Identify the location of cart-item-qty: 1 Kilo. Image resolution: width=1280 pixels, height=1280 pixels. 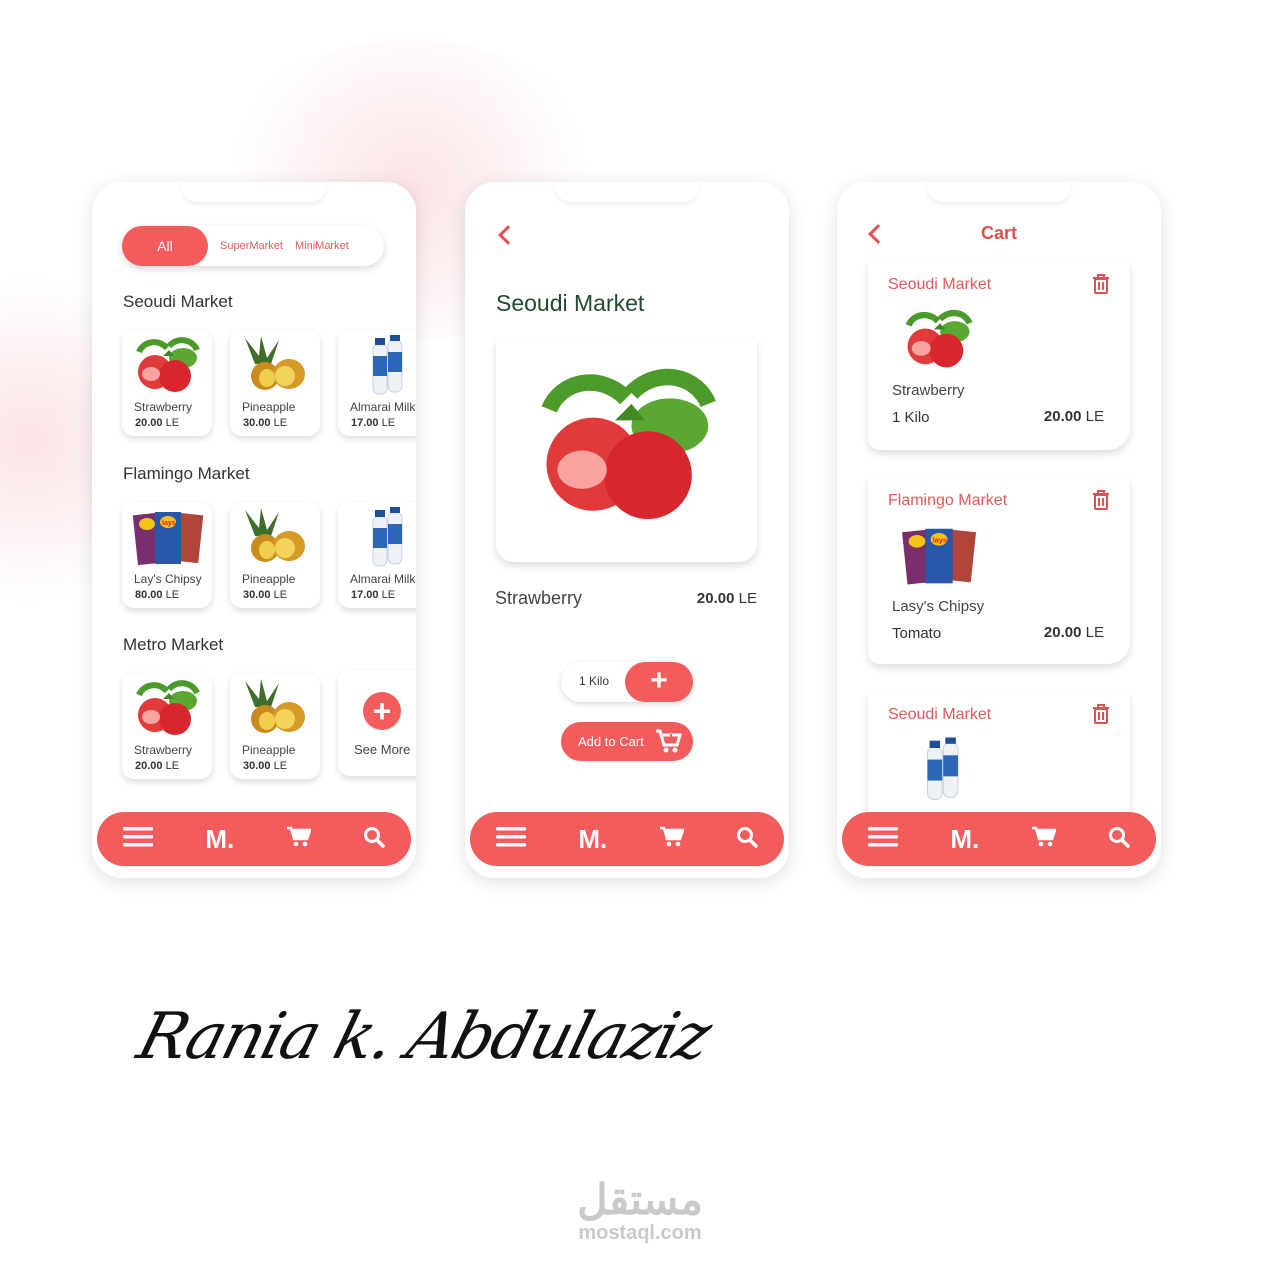
(911, 417).